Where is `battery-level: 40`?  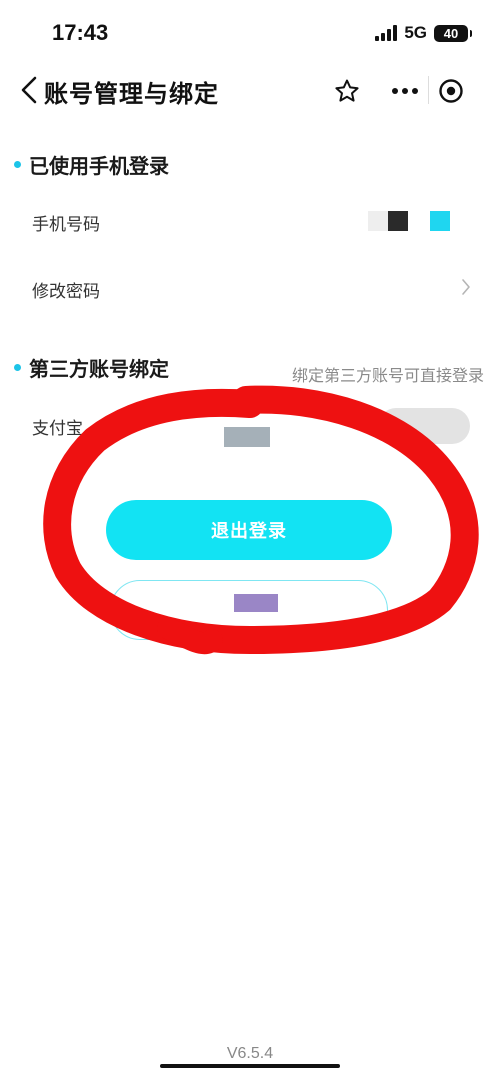
battery-level: 40 is located at coordinates (451, 33).